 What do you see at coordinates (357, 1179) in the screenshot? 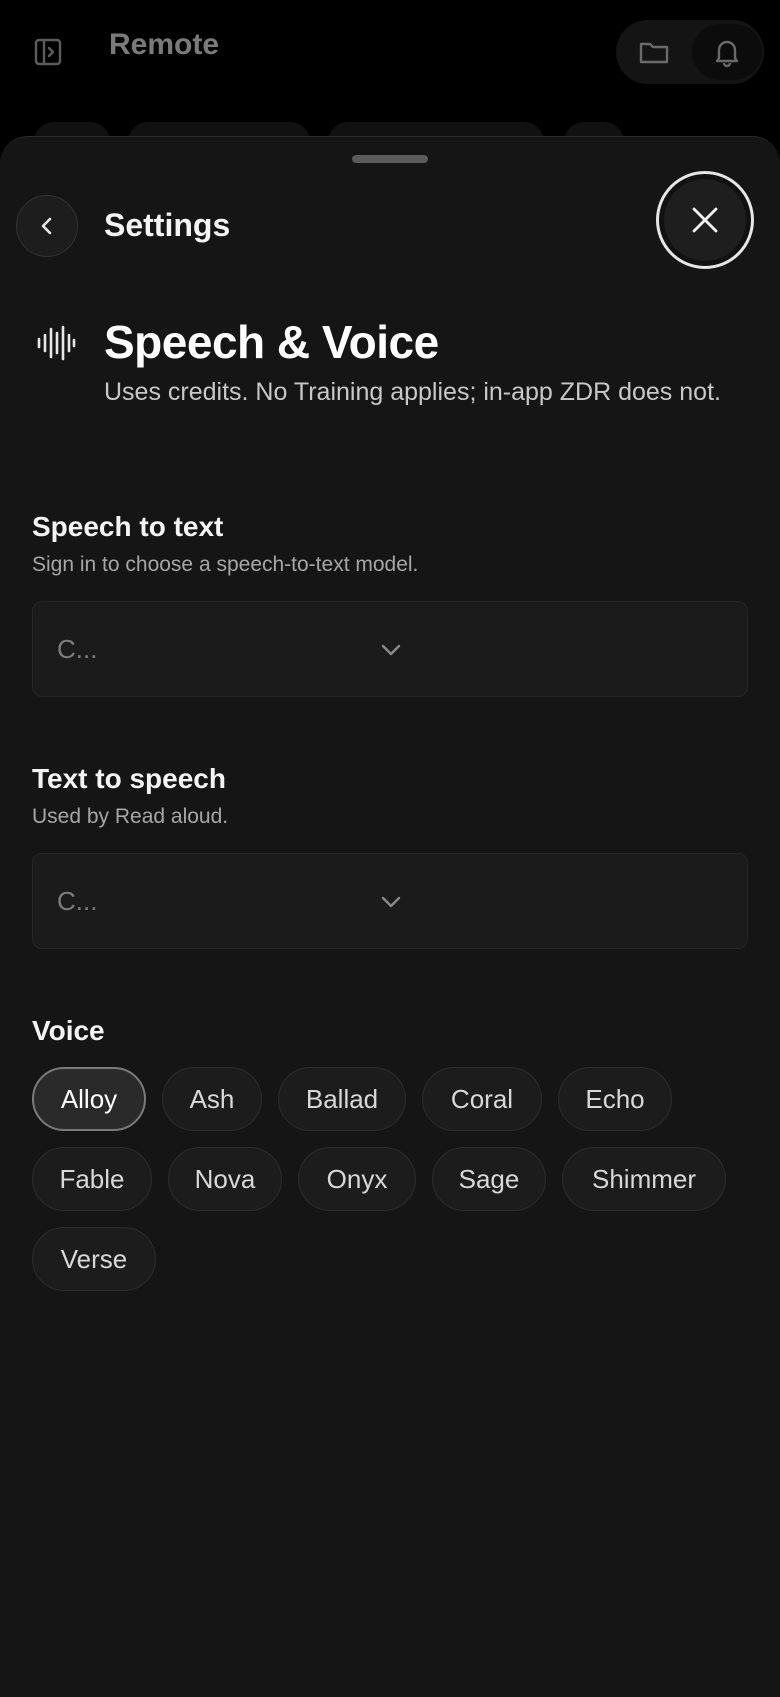
I see `voice-option-onyx: Onyx` at bounding box center [357, 1179].